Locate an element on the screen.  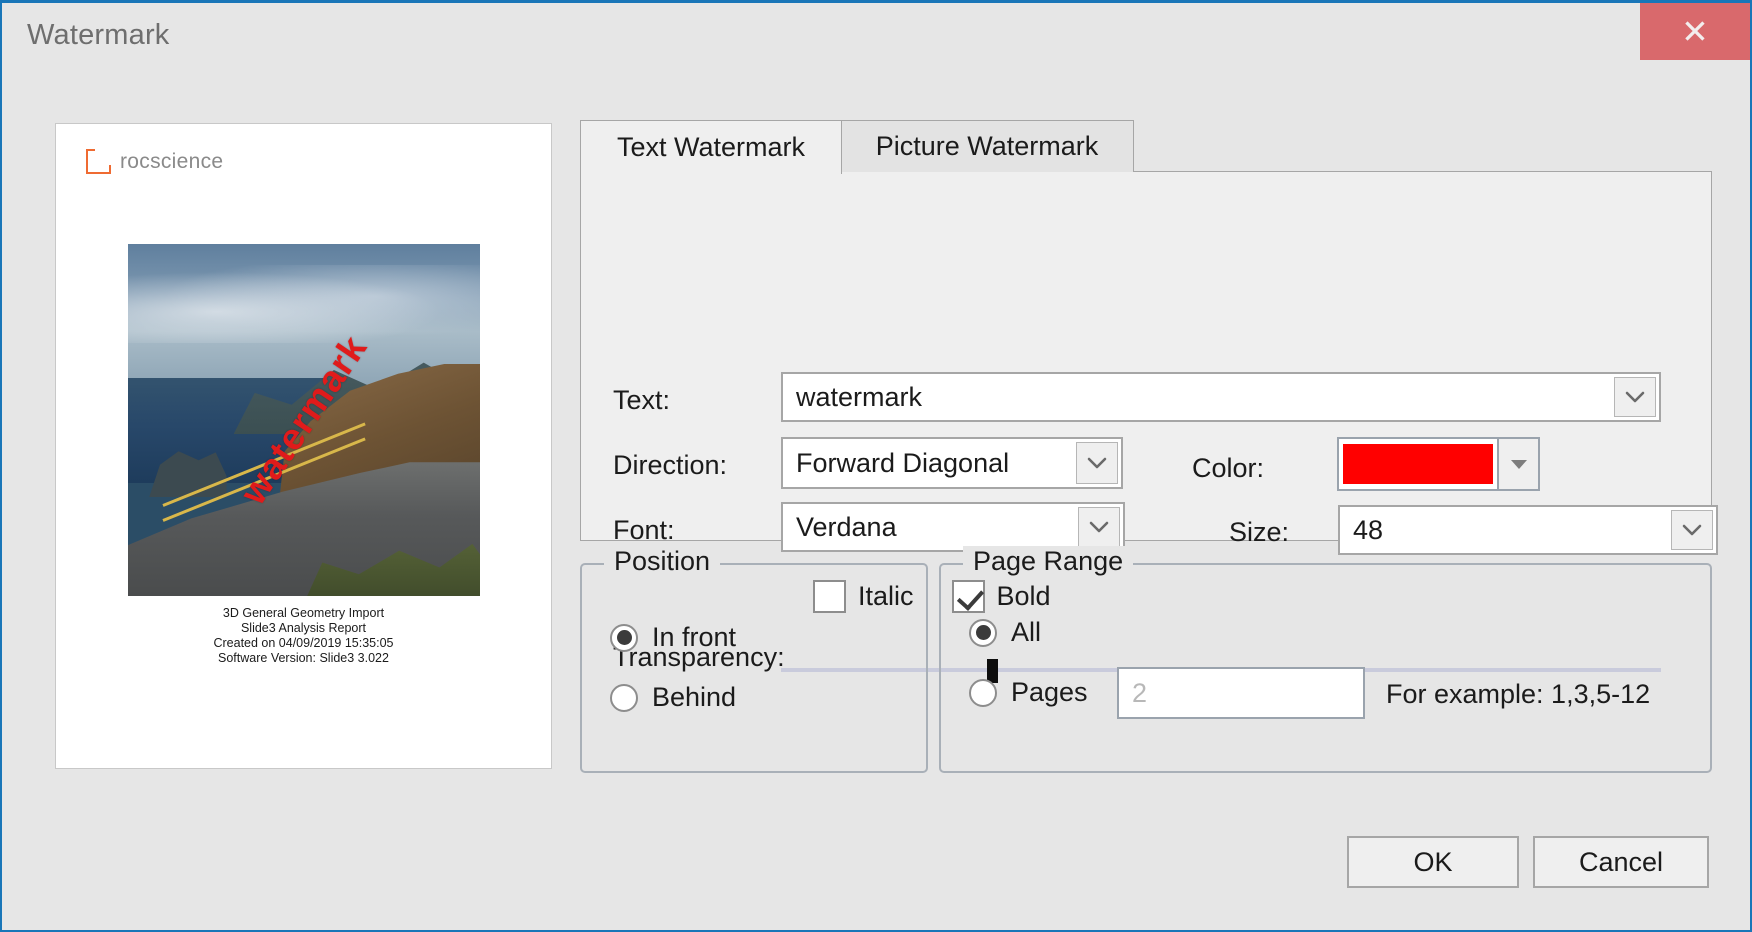
image-clouds is located at coordinates (304, 304).